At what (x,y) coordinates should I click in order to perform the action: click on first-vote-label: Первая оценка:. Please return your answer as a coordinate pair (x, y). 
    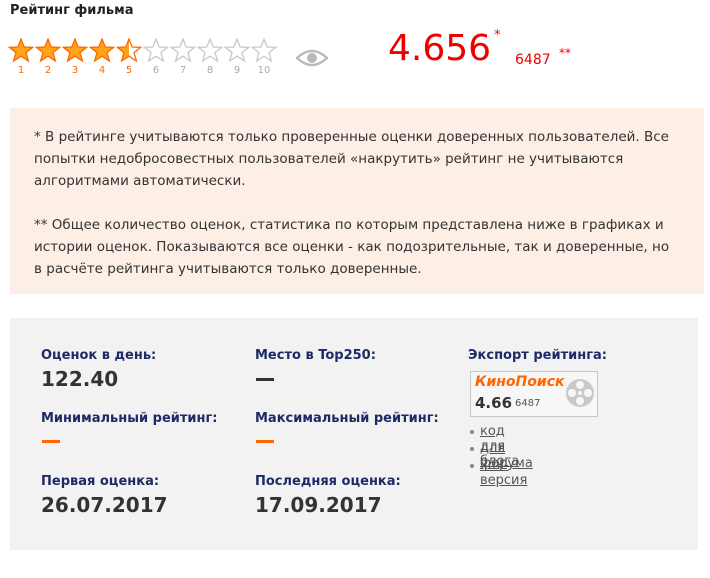
    Looking at the image, I should click on (100, 481).